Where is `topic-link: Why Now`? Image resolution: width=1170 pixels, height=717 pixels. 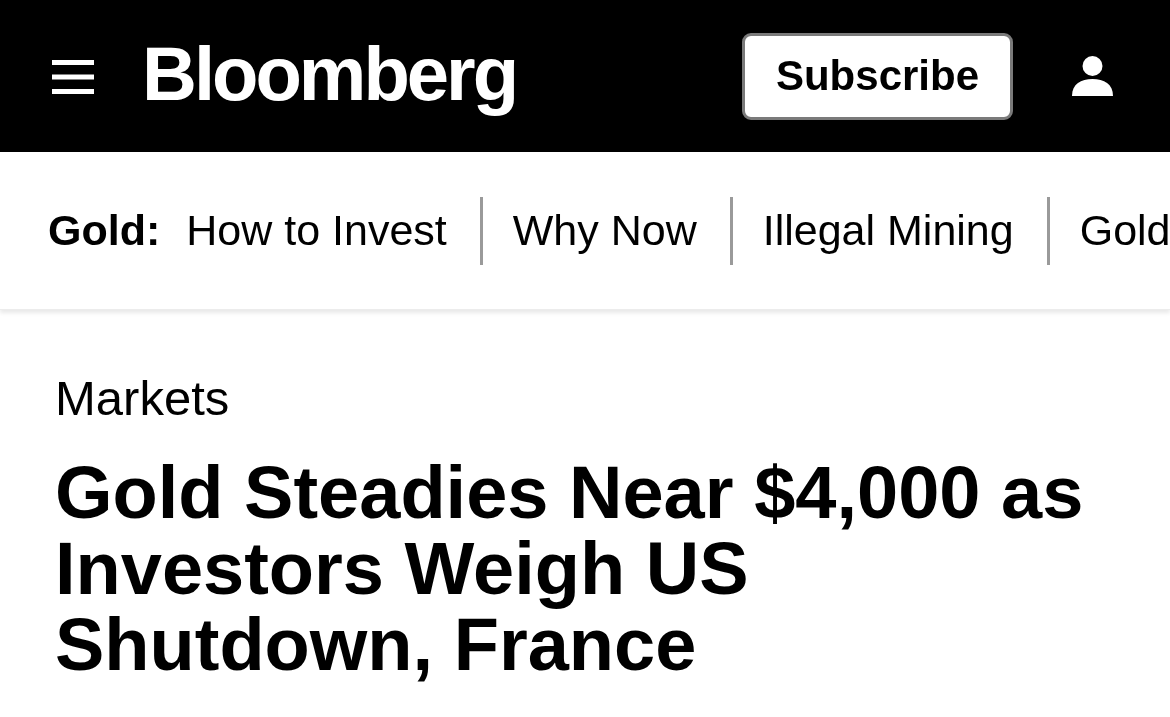 topic-link: Why Now is located at coordinates (604, 230).